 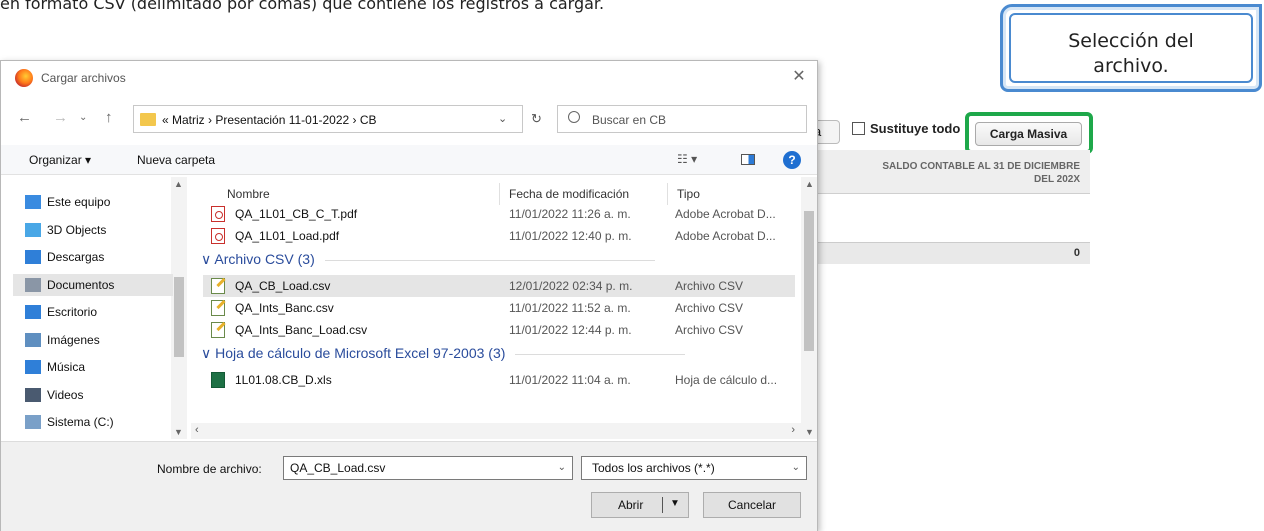 What do you see at coordinates (675, 503) in the screenshot?
I see `open-dropdown-icon: ▼` at bounding box center [675, 503].